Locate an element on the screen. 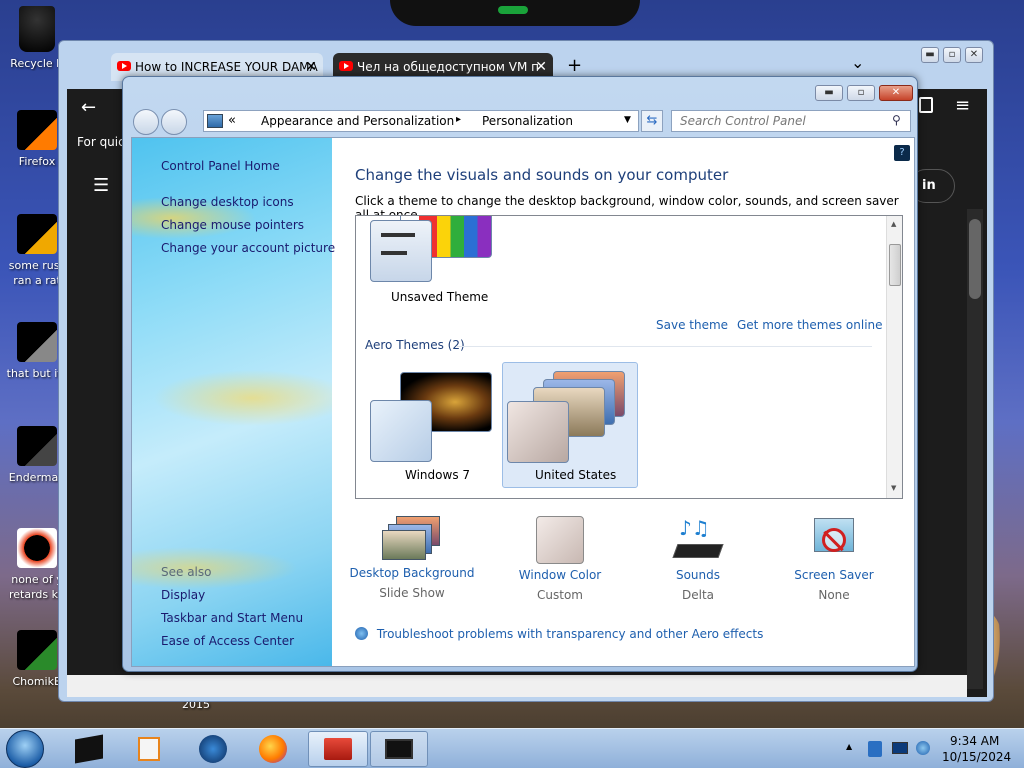  globe-icon is located at coordinates (213, 749).